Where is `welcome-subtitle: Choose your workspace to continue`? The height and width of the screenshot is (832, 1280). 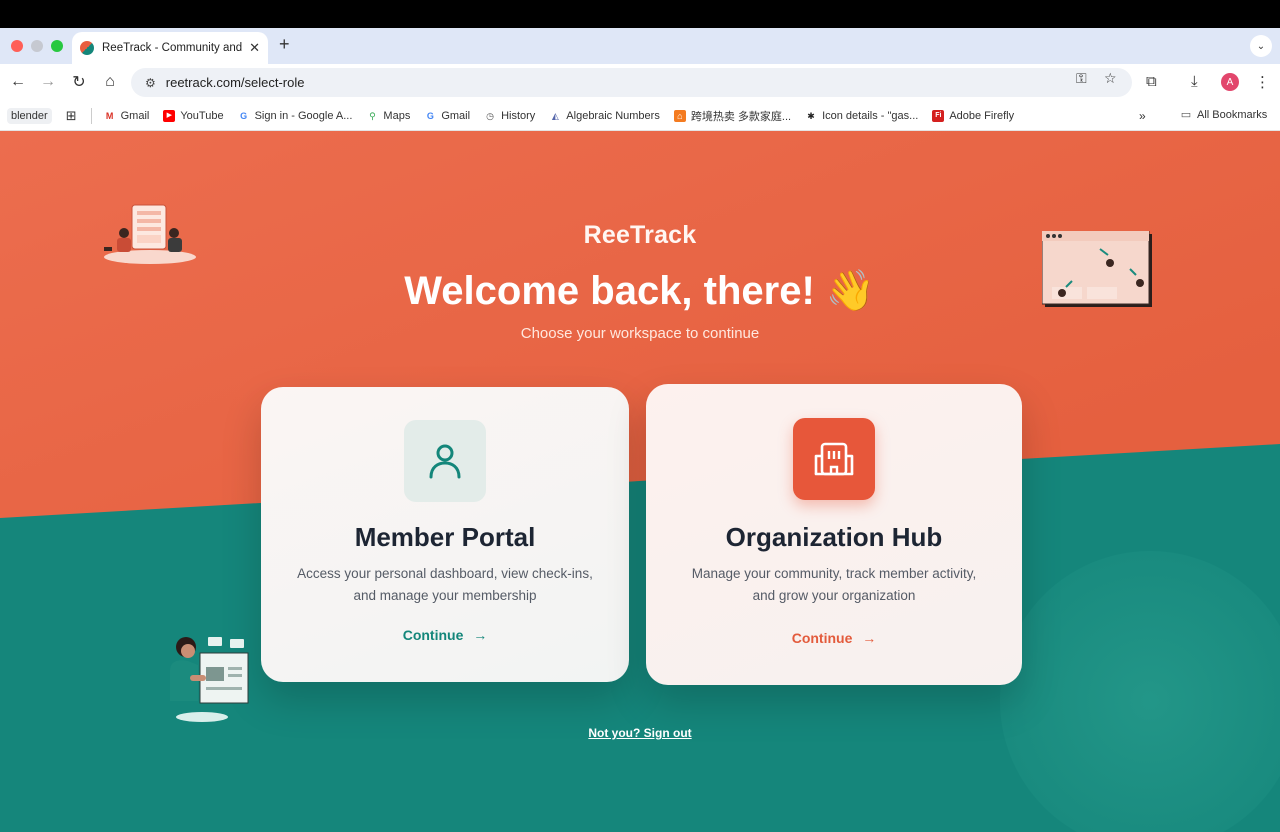
welcome-subtitle: Choose your workspace to continue is located at coordinates (640, 333).